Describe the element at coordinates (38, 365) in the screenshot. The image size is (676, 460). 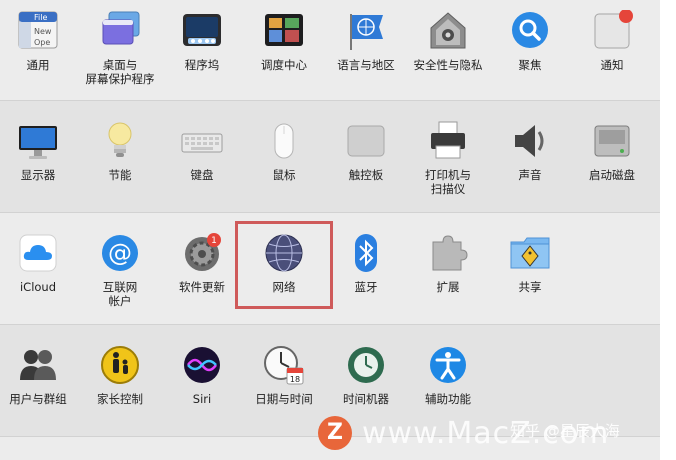
I see `users-groups-icon` at that location.